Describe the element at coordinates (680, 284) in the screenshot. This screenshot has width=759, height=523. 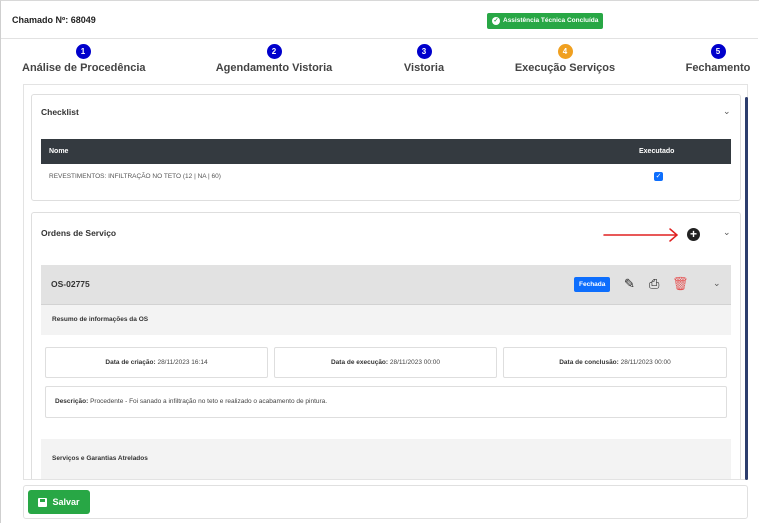
I see `trash-icon: 🗑` at that location.